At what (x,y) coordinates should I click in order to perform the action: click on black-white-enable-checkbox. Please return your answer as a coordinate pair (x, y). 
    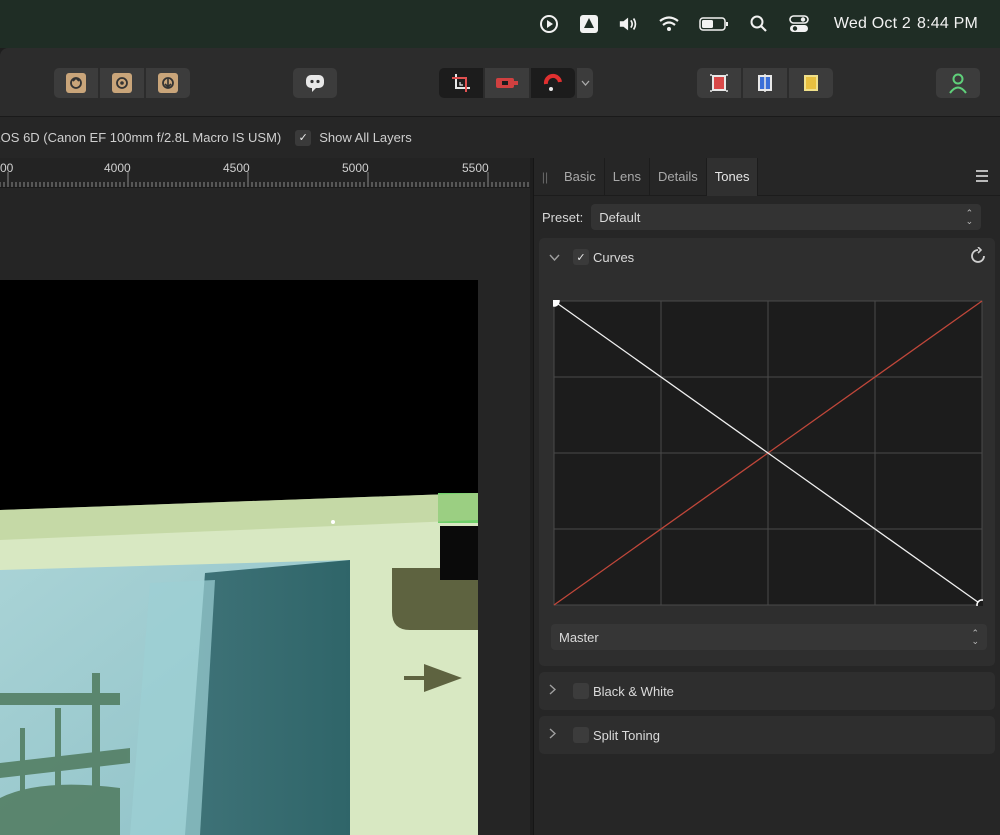
    Looking at the image, I should click on (581, 691).